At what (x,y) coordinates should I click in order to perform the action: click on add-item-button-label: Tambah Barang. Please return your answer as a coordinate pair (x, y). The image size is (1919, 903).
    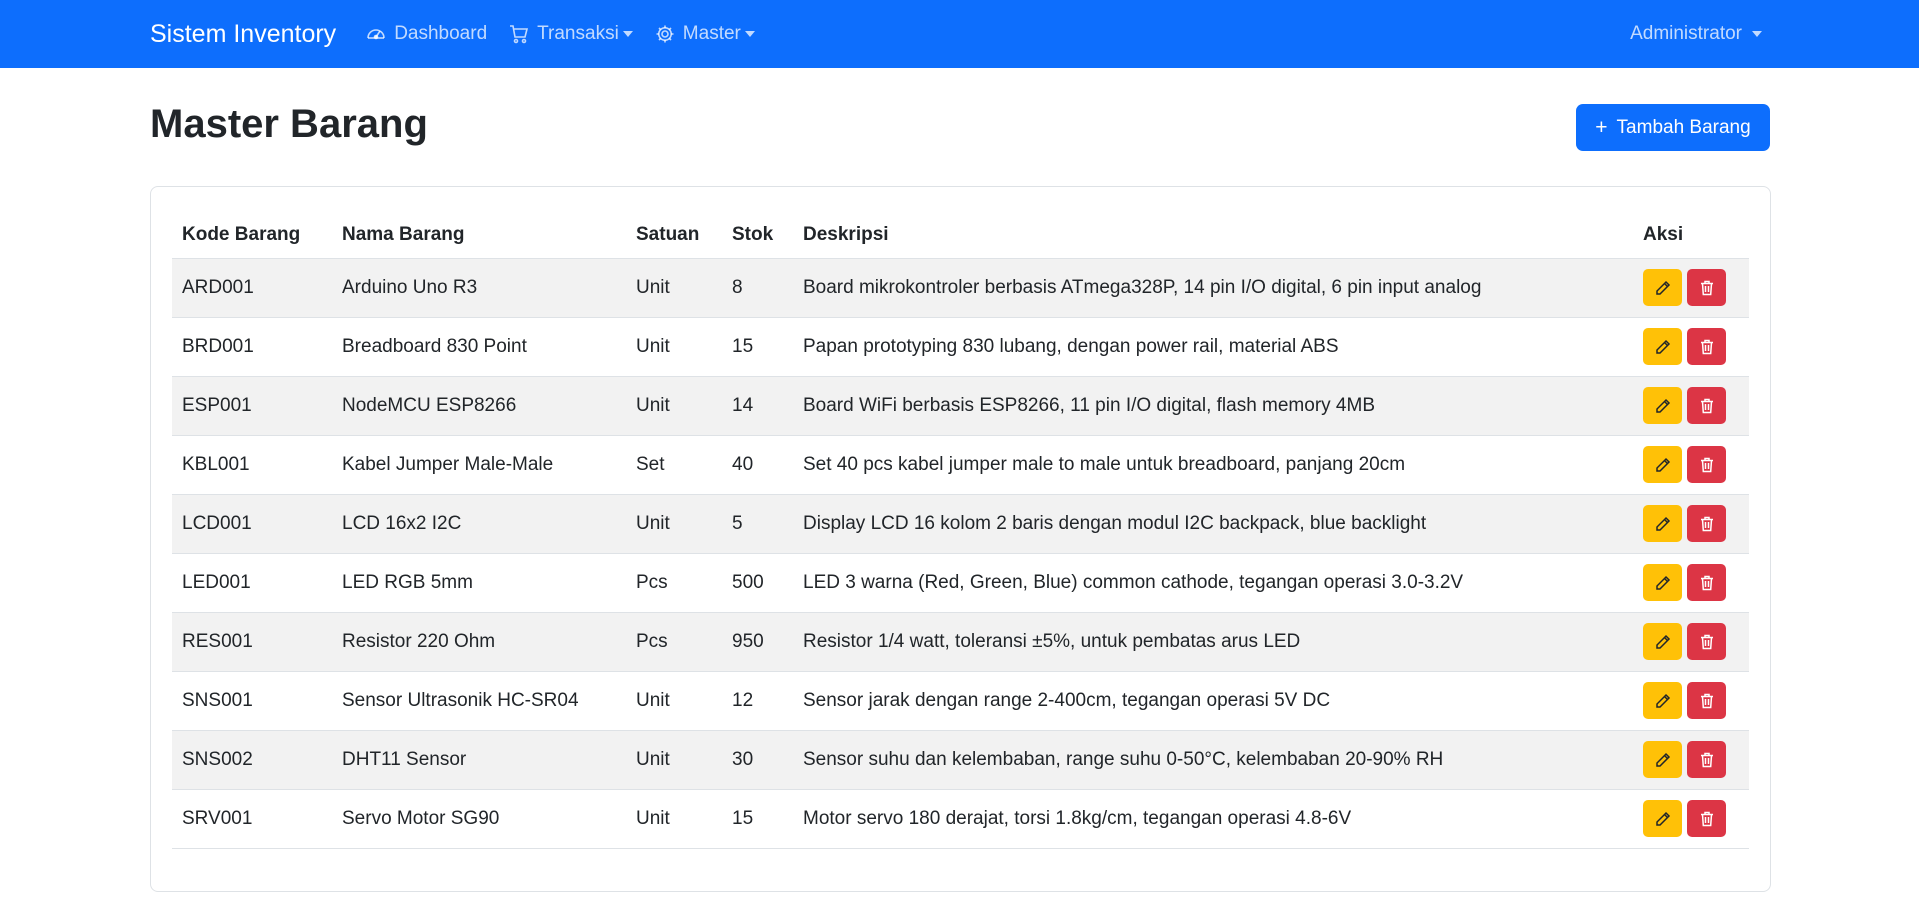
    Looking at the image, I should click on (1683, 127).